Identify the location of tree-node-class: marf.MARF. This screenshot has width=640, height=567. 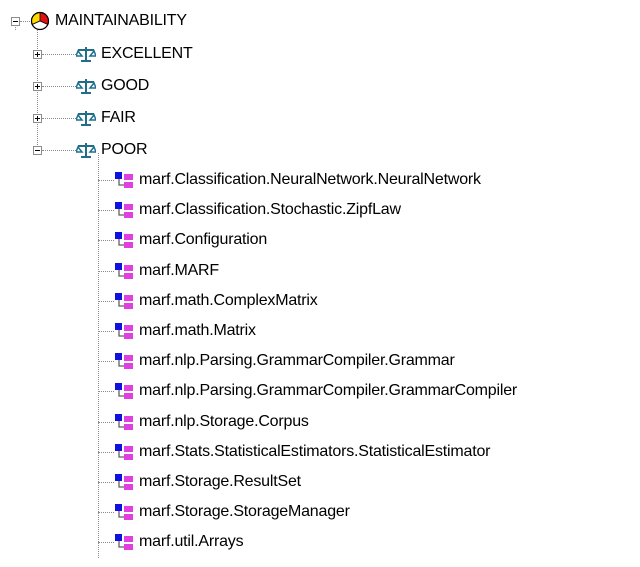
(166, 271).